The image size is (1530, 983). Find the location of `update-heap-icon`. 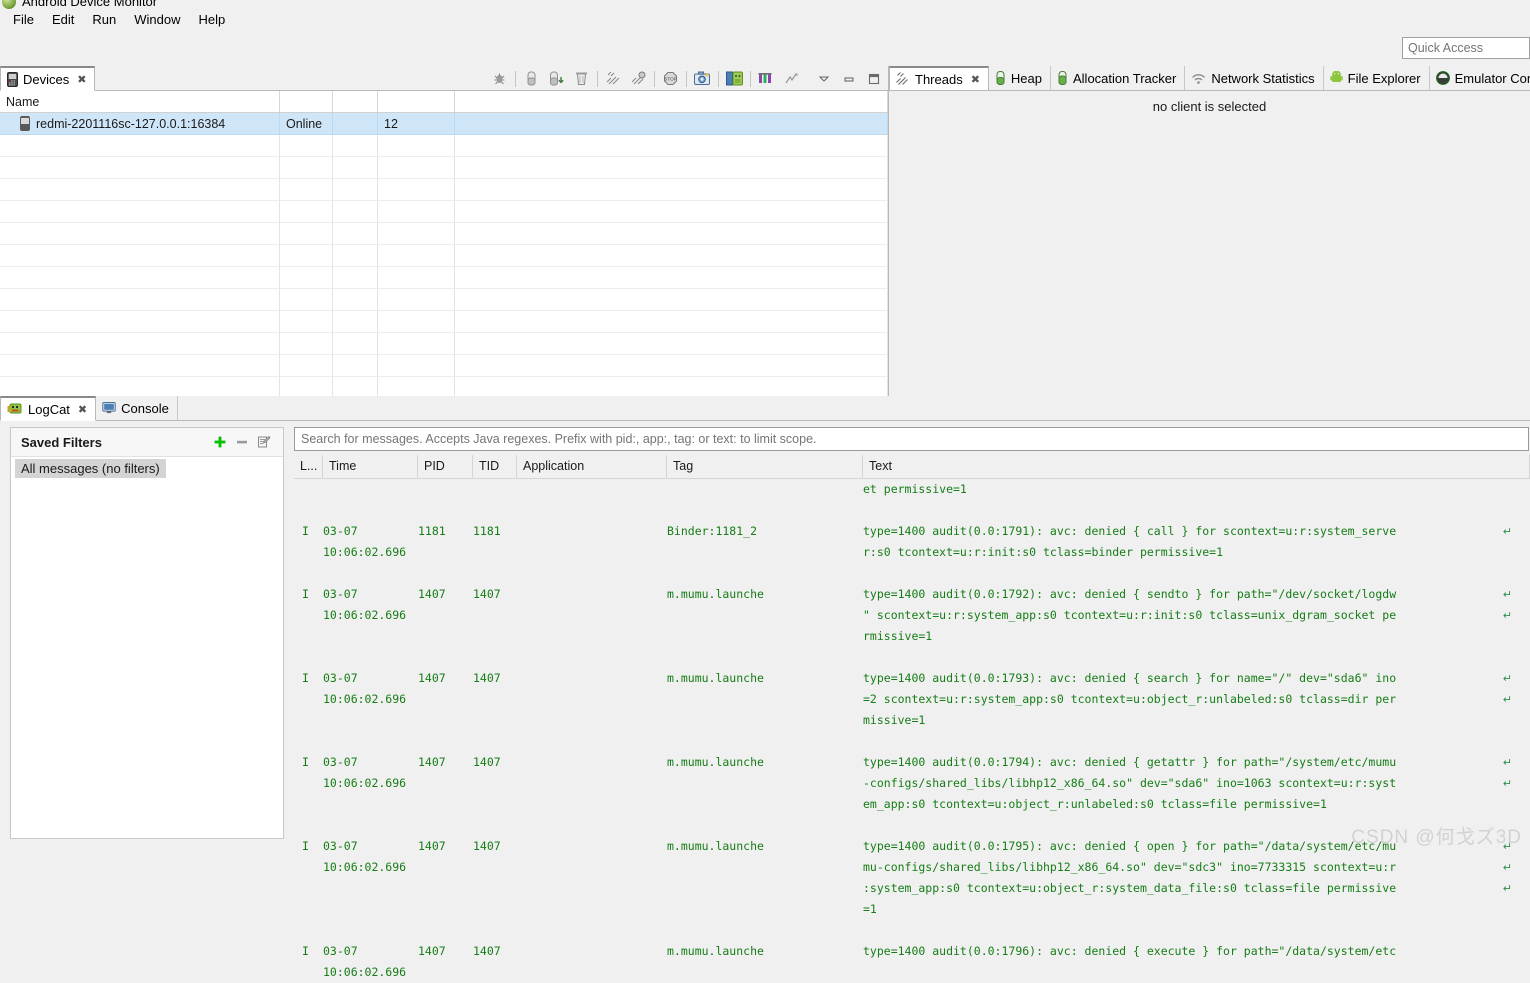

update-heap-icon is located at coordinates (531, 79).